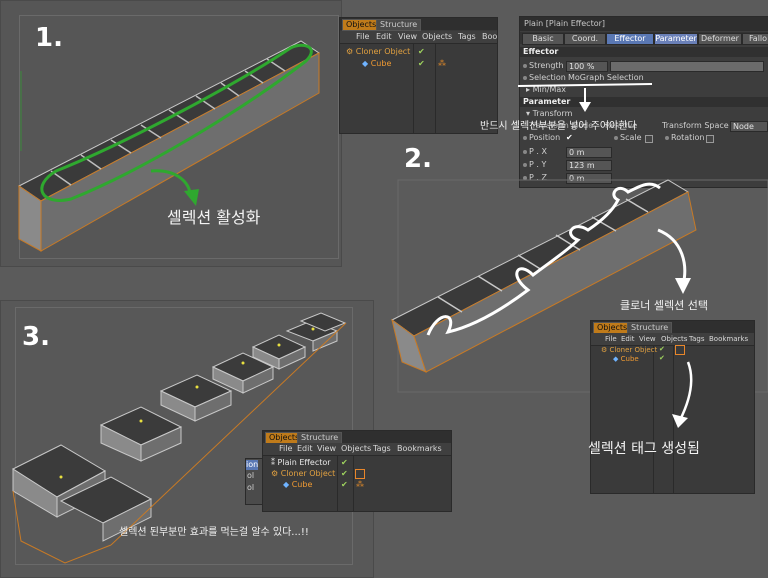  I want to click on om-row-plain-effector: ⁑ Plain Effector, so click(301, 463).